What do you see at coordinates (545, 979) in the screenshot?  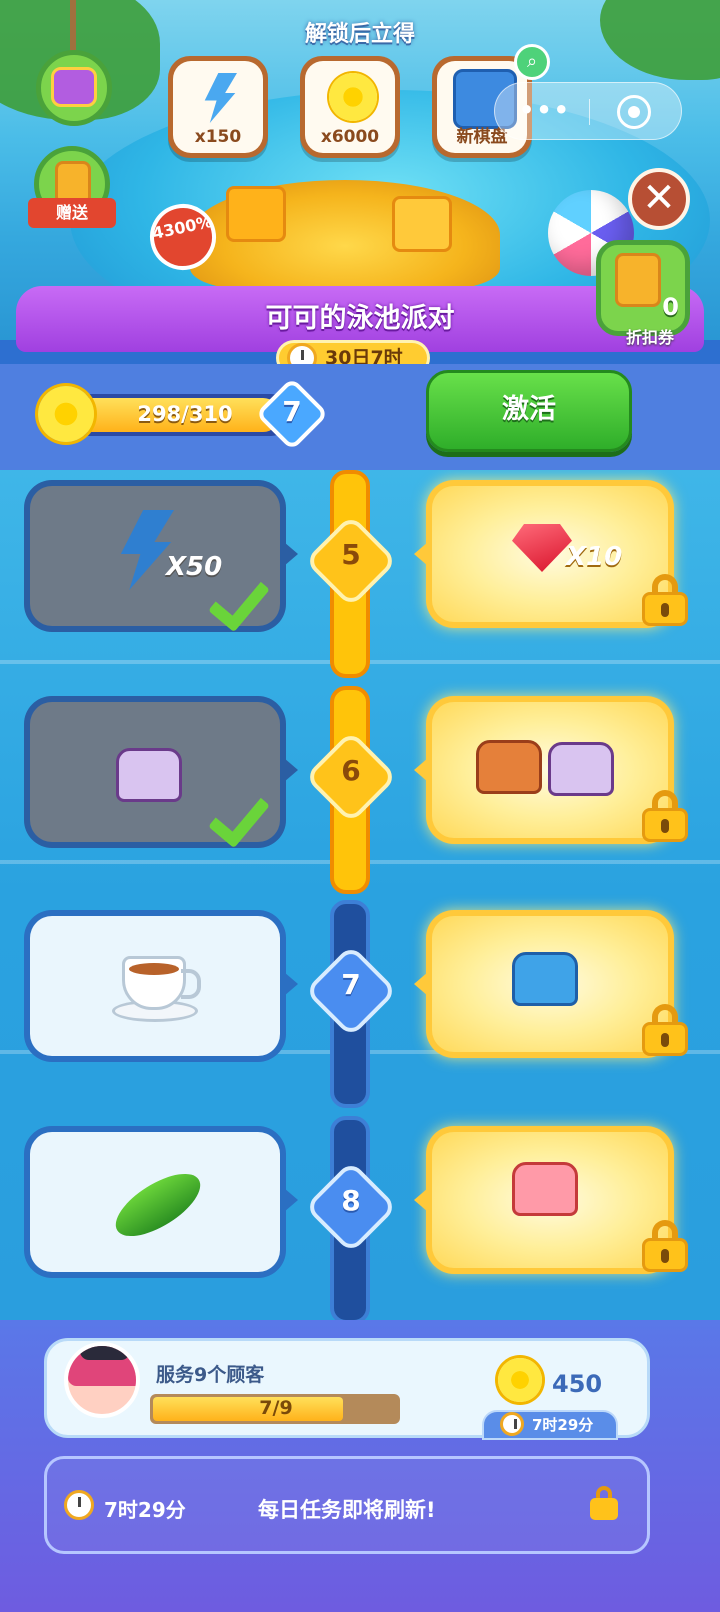 I see `blue-chest-icon` at bounding box center [545, 979].